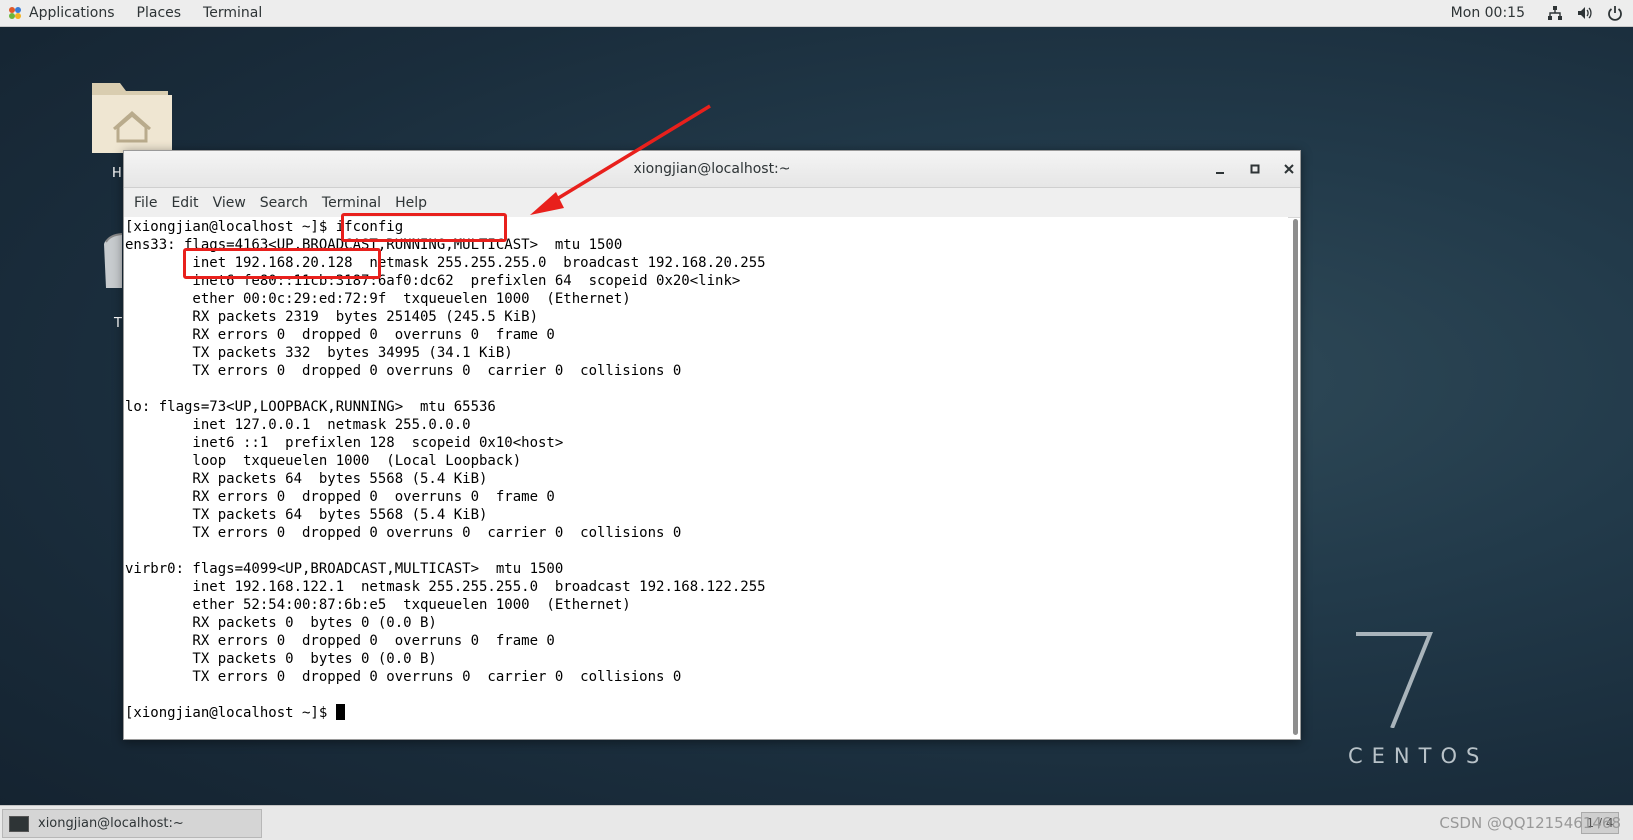 The width and height of the screenshot is (1633, 840). Describe the element at coordinates (130, 115) in the screenshot. I see `home-folder-icon` at that location.